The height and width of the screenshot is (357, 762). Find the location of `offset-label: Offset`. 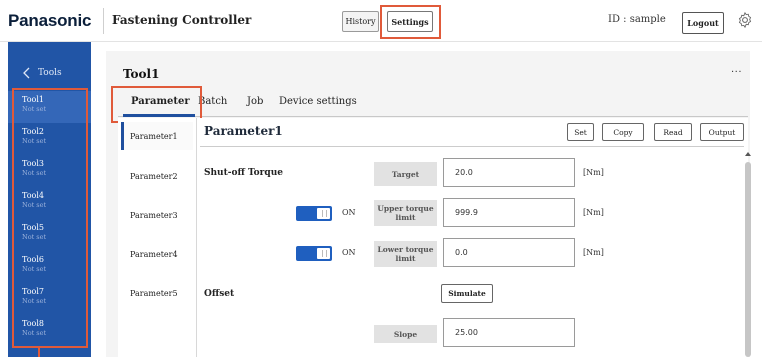

offset-label: Offset is located at coordinates (219, 294).